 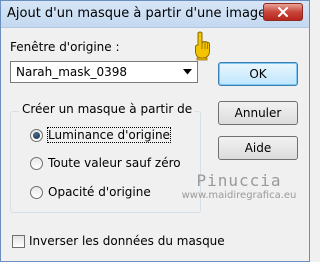 I want to click on invert-mask-option: Inverser les données du masque, so click(x=118, y=241).